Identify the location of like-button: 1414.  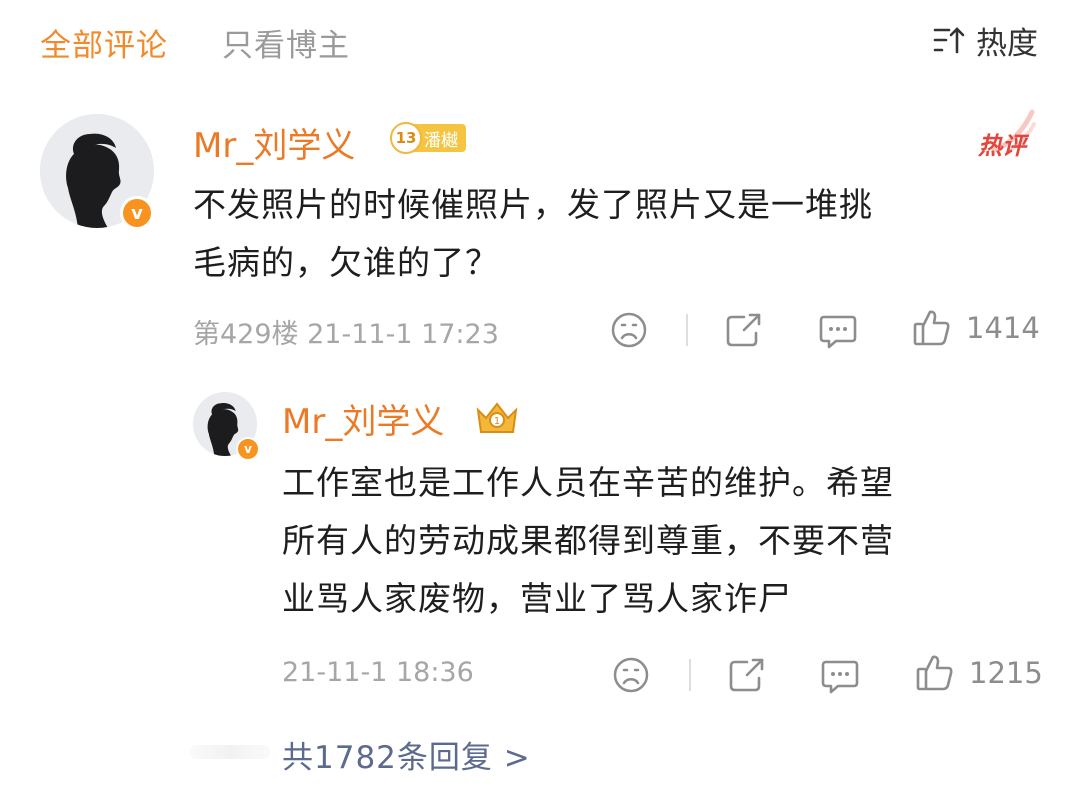
(976, 328).